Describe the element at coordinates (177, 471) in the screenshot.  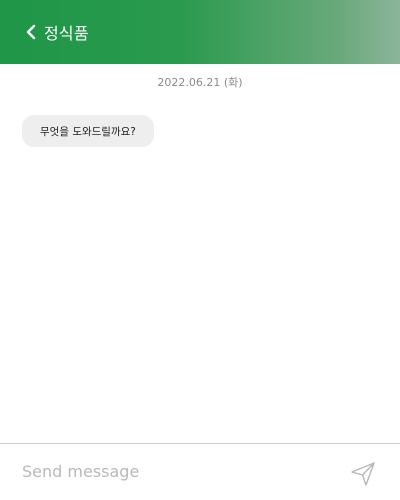
I see `message-input` at that location.